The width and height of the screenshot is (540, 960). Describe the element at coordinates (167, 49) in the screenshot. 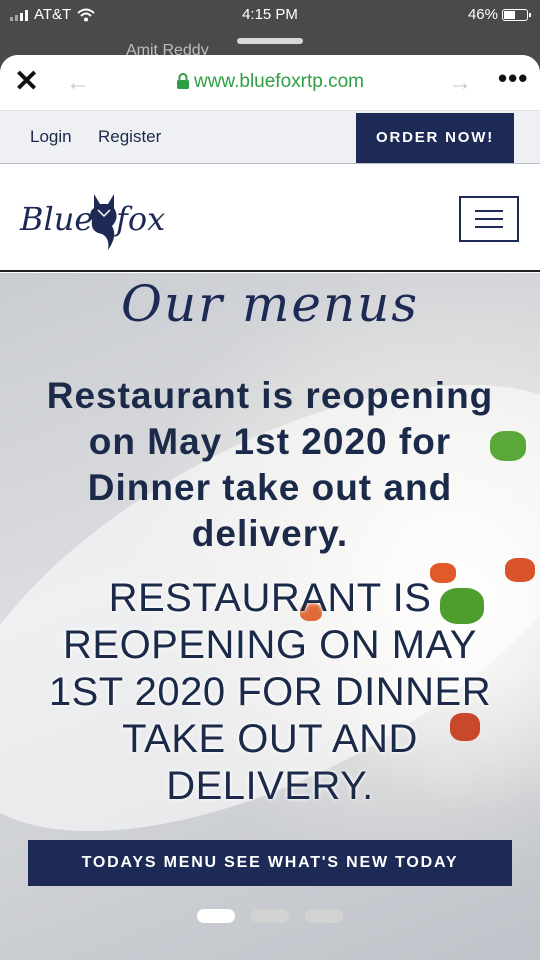

I see `background-contact-name: Amit Reddy` at that location.